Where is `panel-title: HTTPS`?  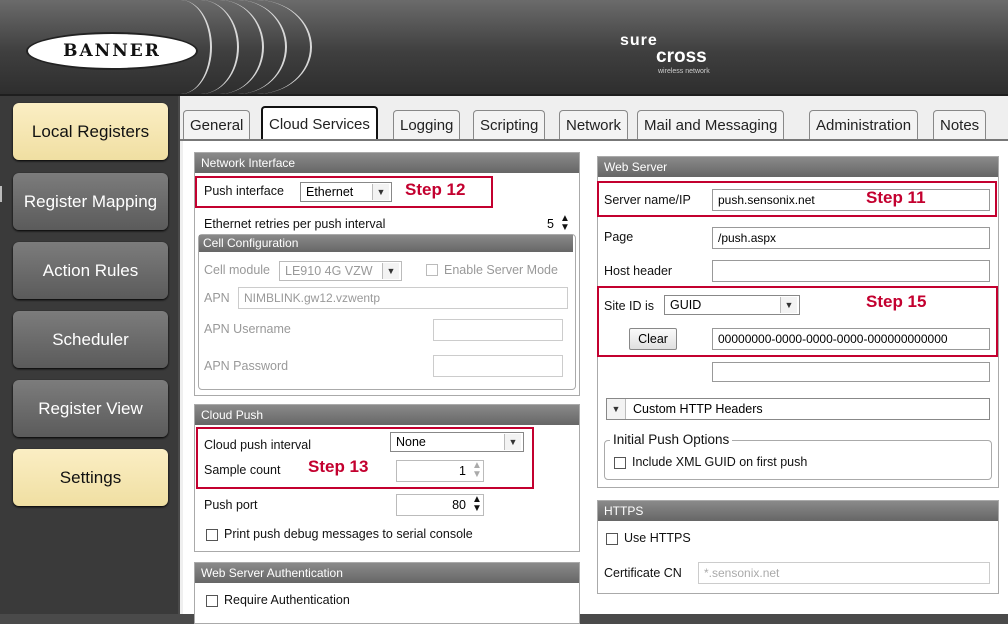
panel-title: HTTPS is located at coordinates (798, 511).